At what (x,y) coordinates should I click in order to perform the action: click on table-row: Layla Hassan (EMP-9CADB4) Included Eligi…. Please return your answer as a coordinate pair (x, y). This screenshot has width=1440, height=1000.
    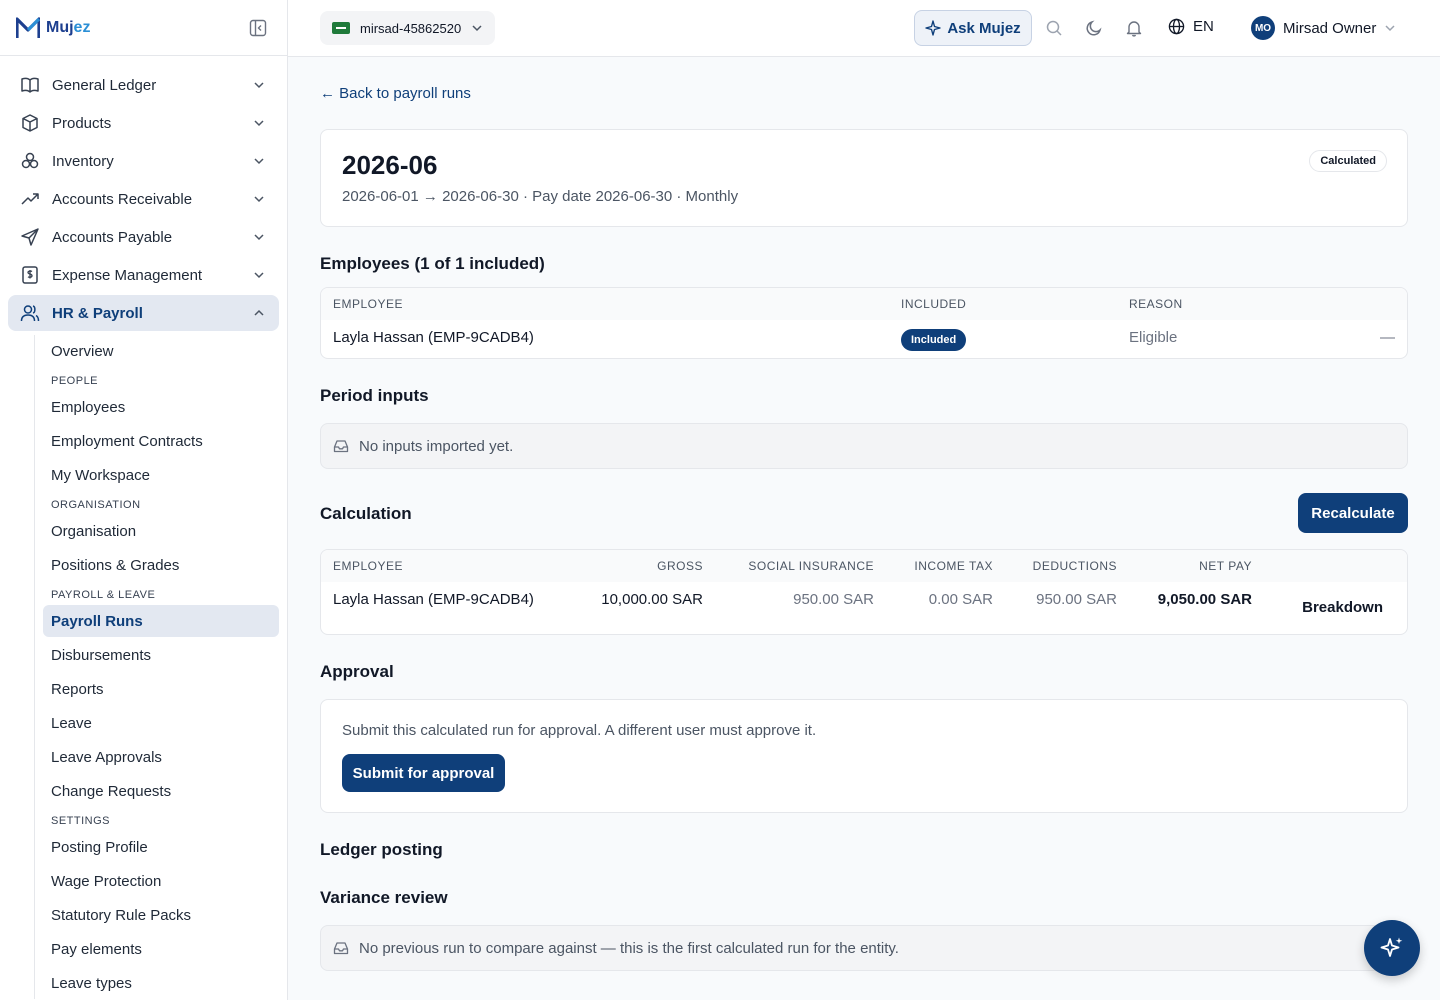
    Looking at the image, I should click on (864, 338).